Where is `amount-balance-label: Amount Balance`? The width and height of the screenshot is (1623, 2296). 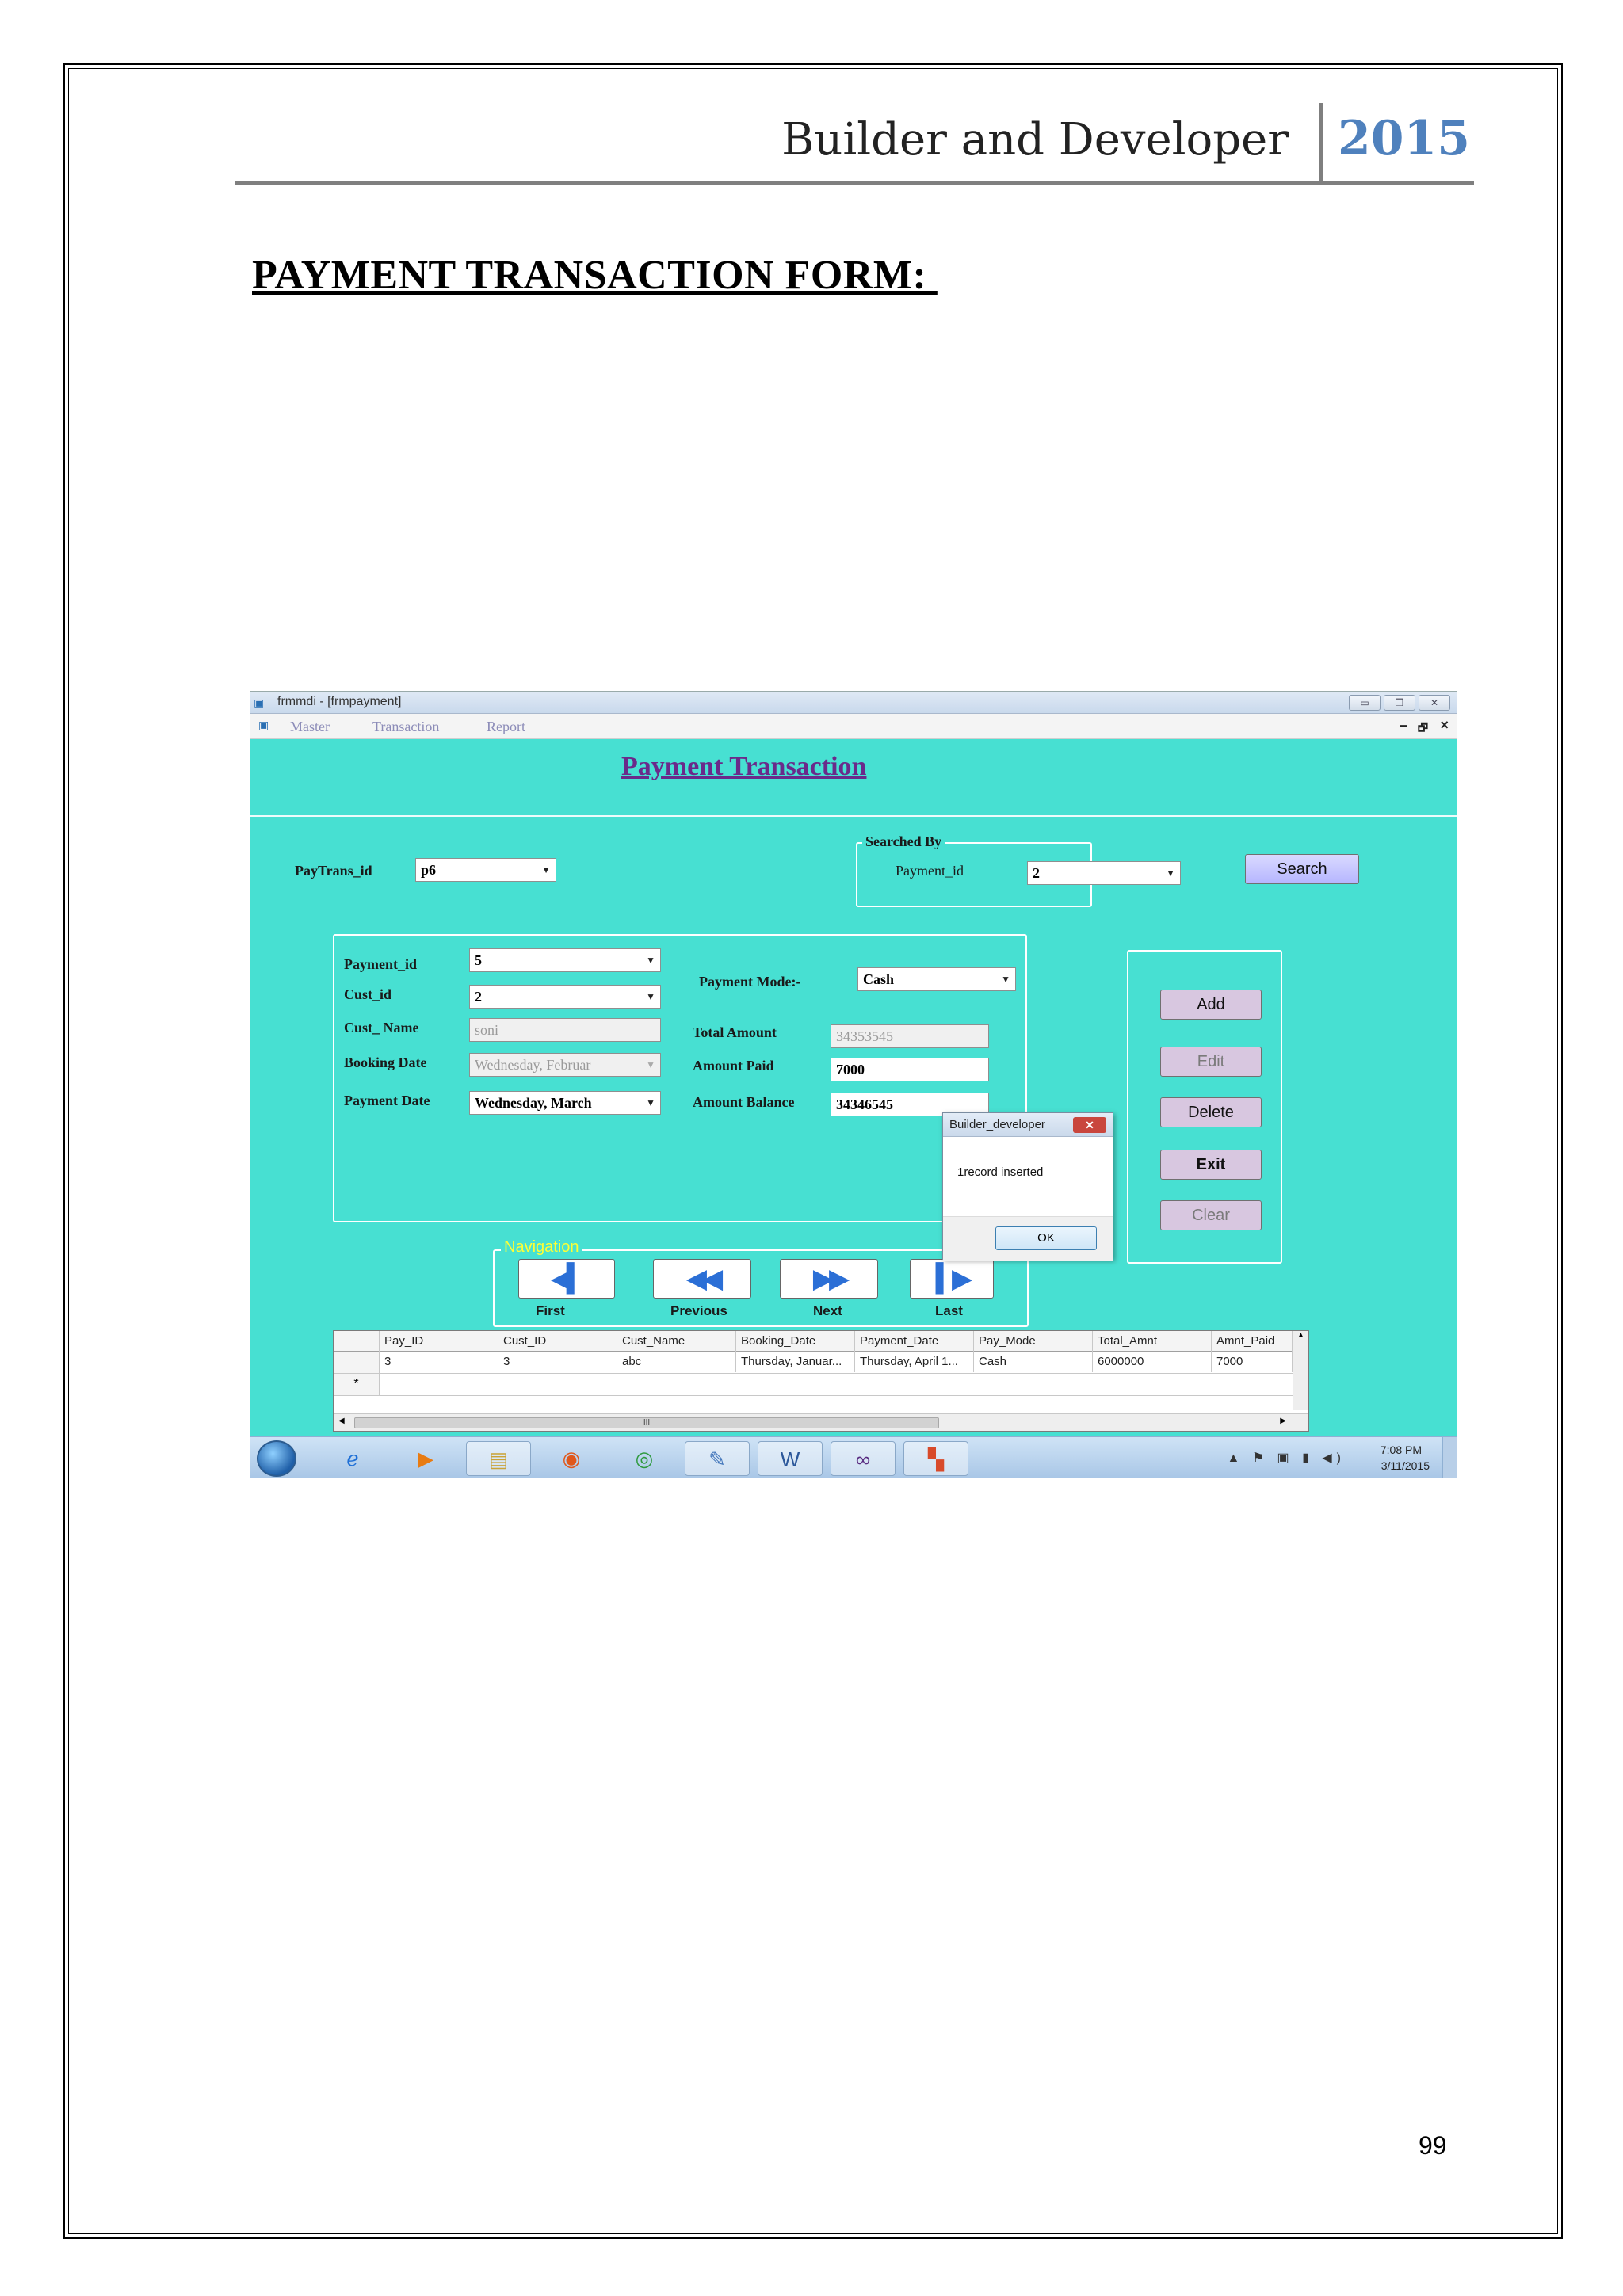 amount-balance-label: Amount Balance is located at coordinates (744, 1102).